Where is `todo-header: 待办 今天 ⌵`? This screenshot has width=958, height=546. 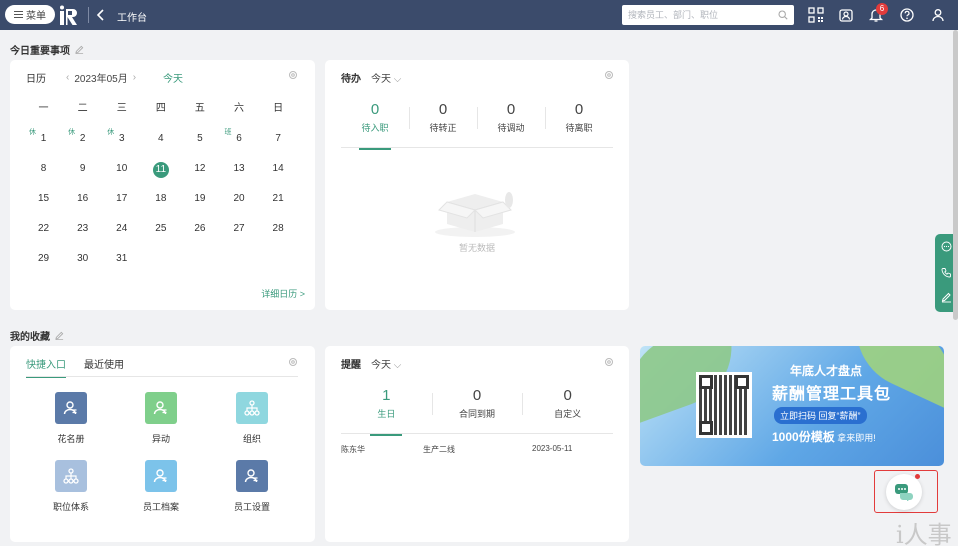 todo-header: 待办 今天 ⌵ is located at coordinates (371, 77).